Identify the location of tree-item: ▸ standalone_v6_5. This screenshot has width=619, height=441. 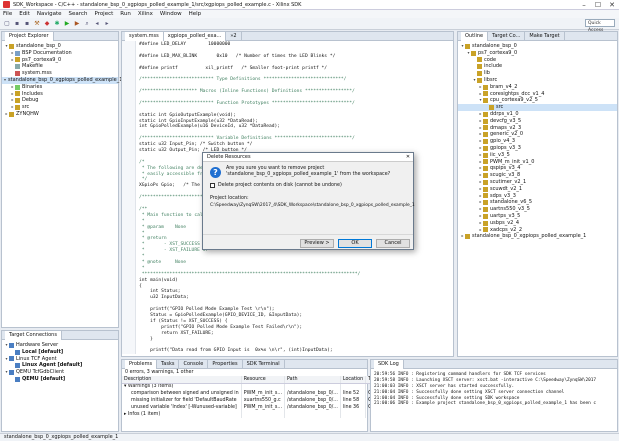
(537, 202).